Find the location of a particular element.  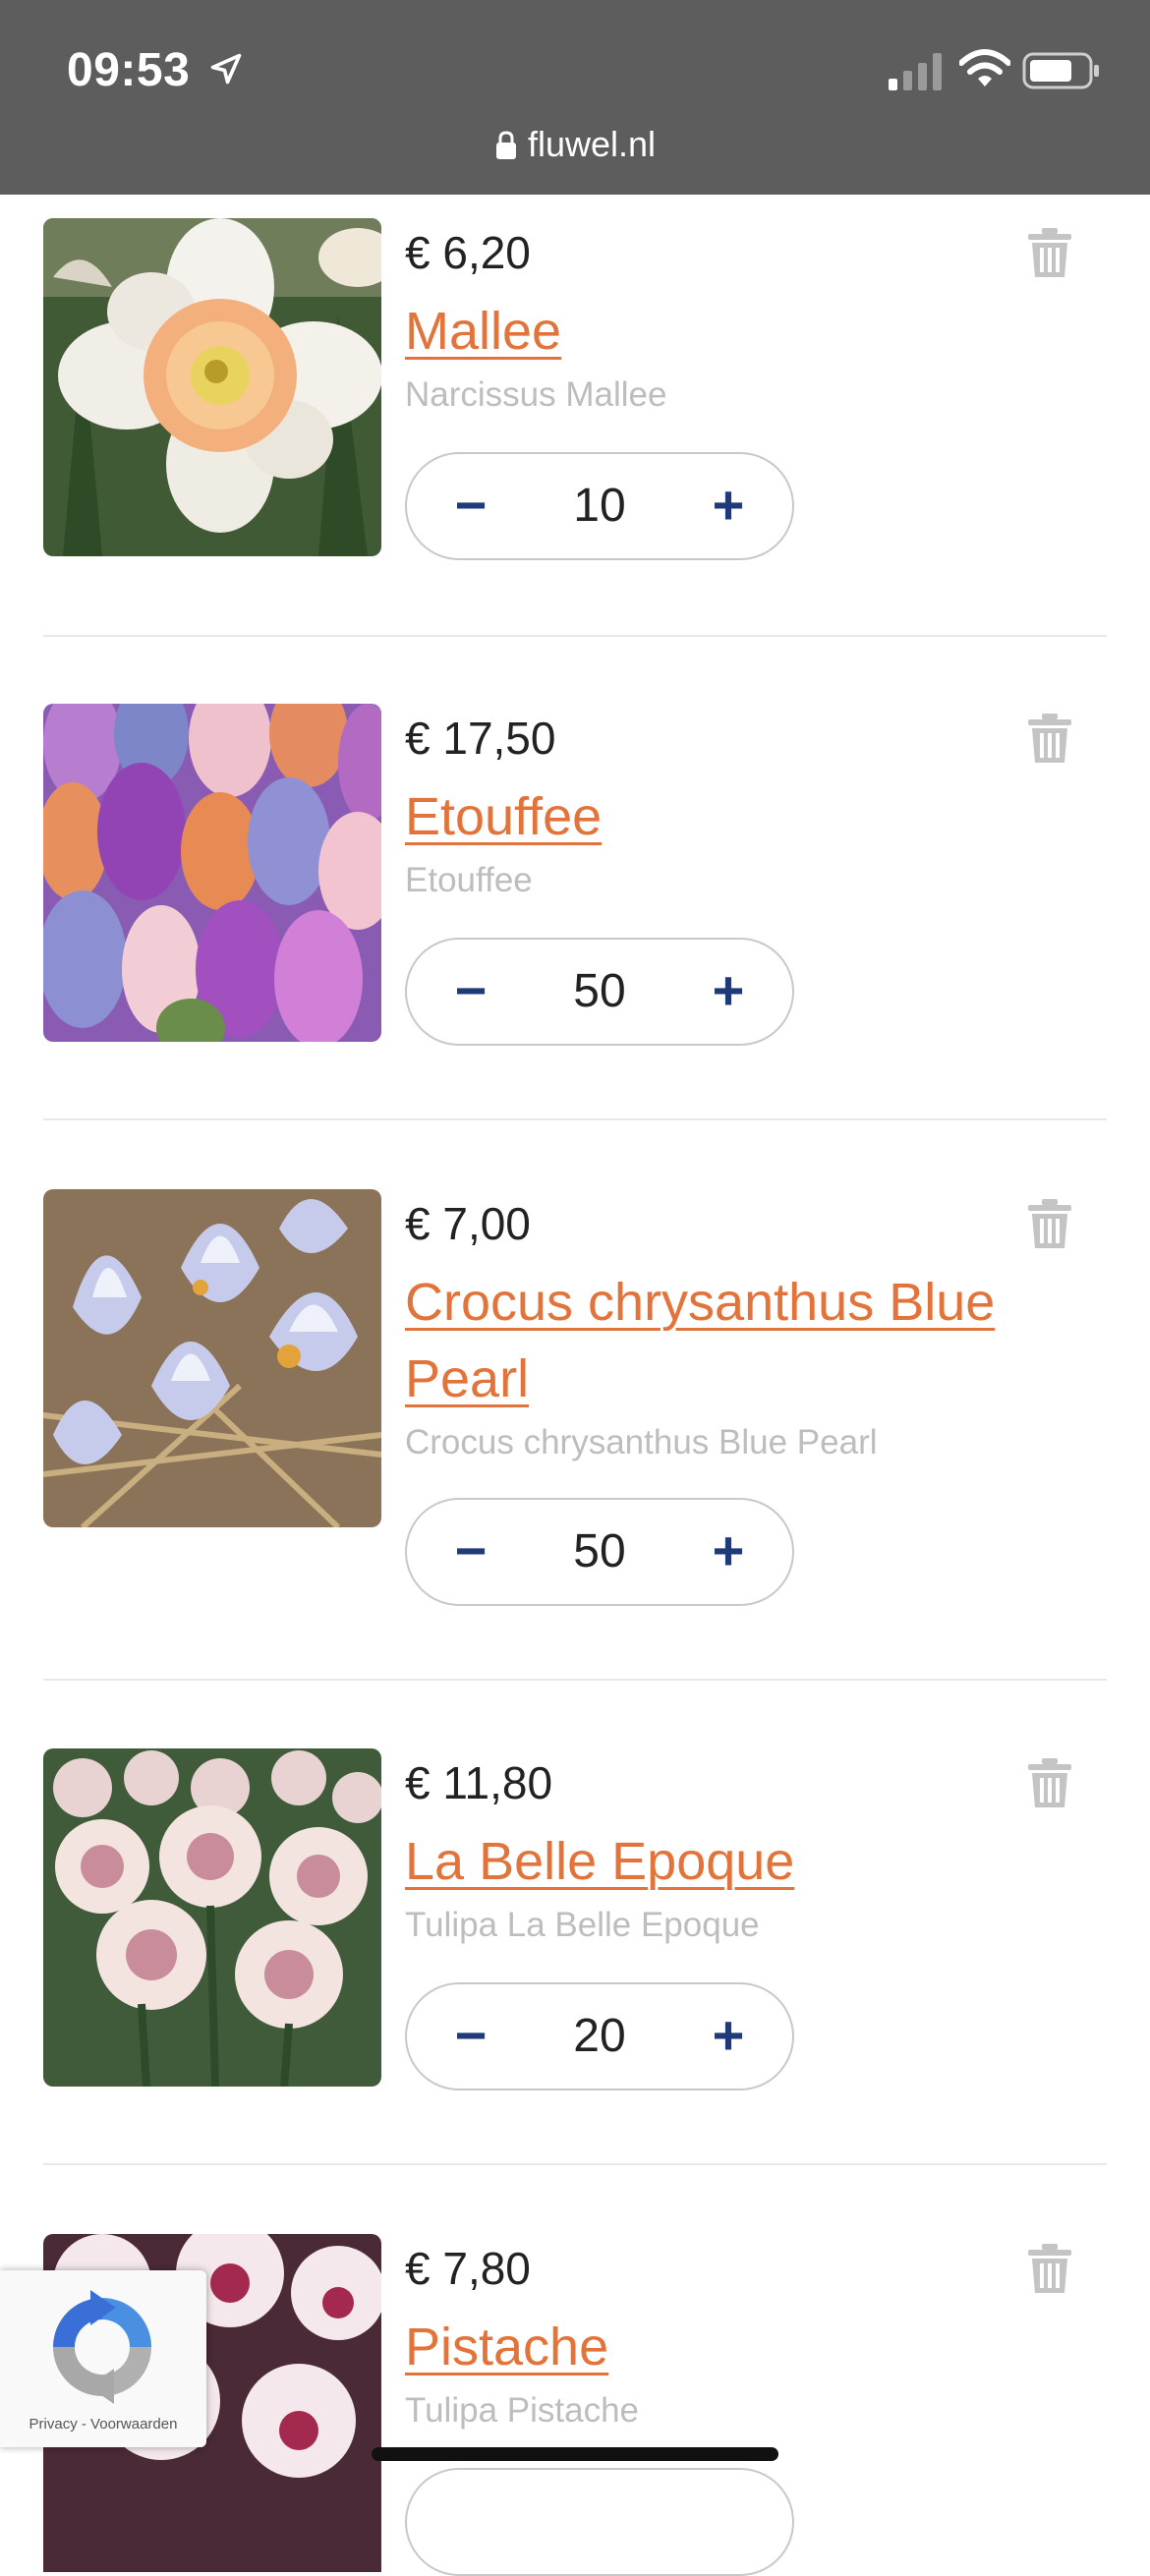

item-name-link: Mallee is located at coordinates (729, 331).